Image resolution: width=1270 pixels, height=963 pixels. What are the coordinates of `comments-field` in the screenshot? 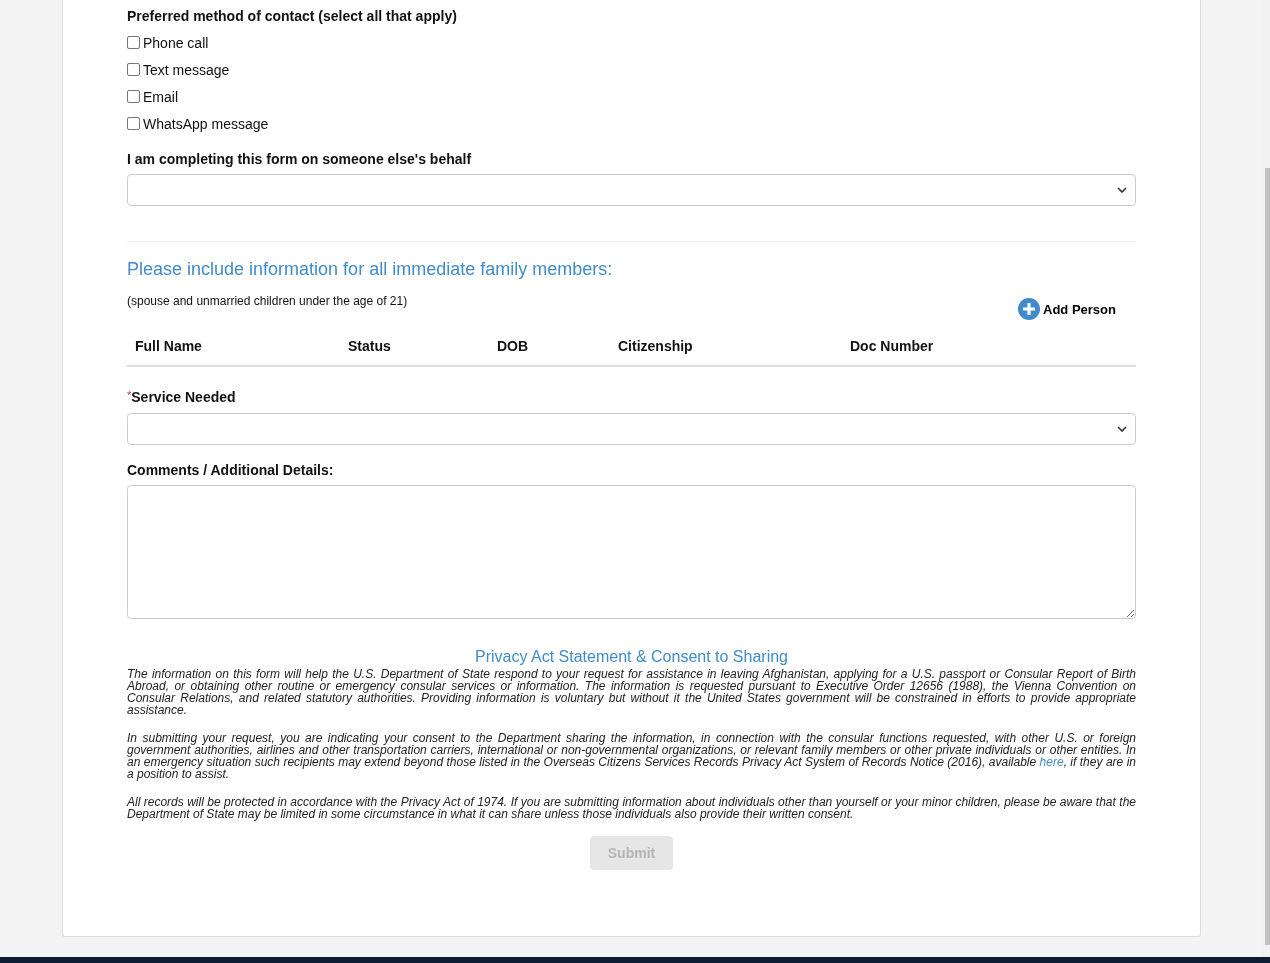 It's located at (631, 552).